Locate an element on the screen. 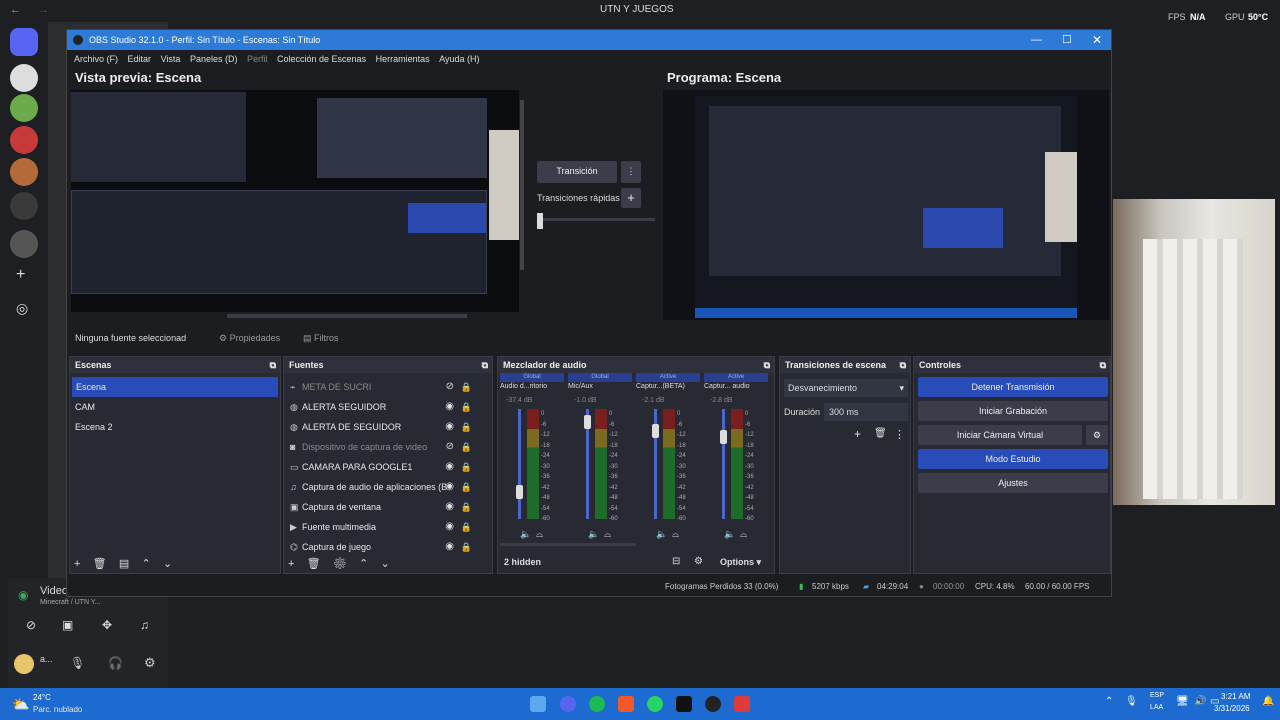  settings-gear-icon: ⚙ is located at coordinates (150, 663).